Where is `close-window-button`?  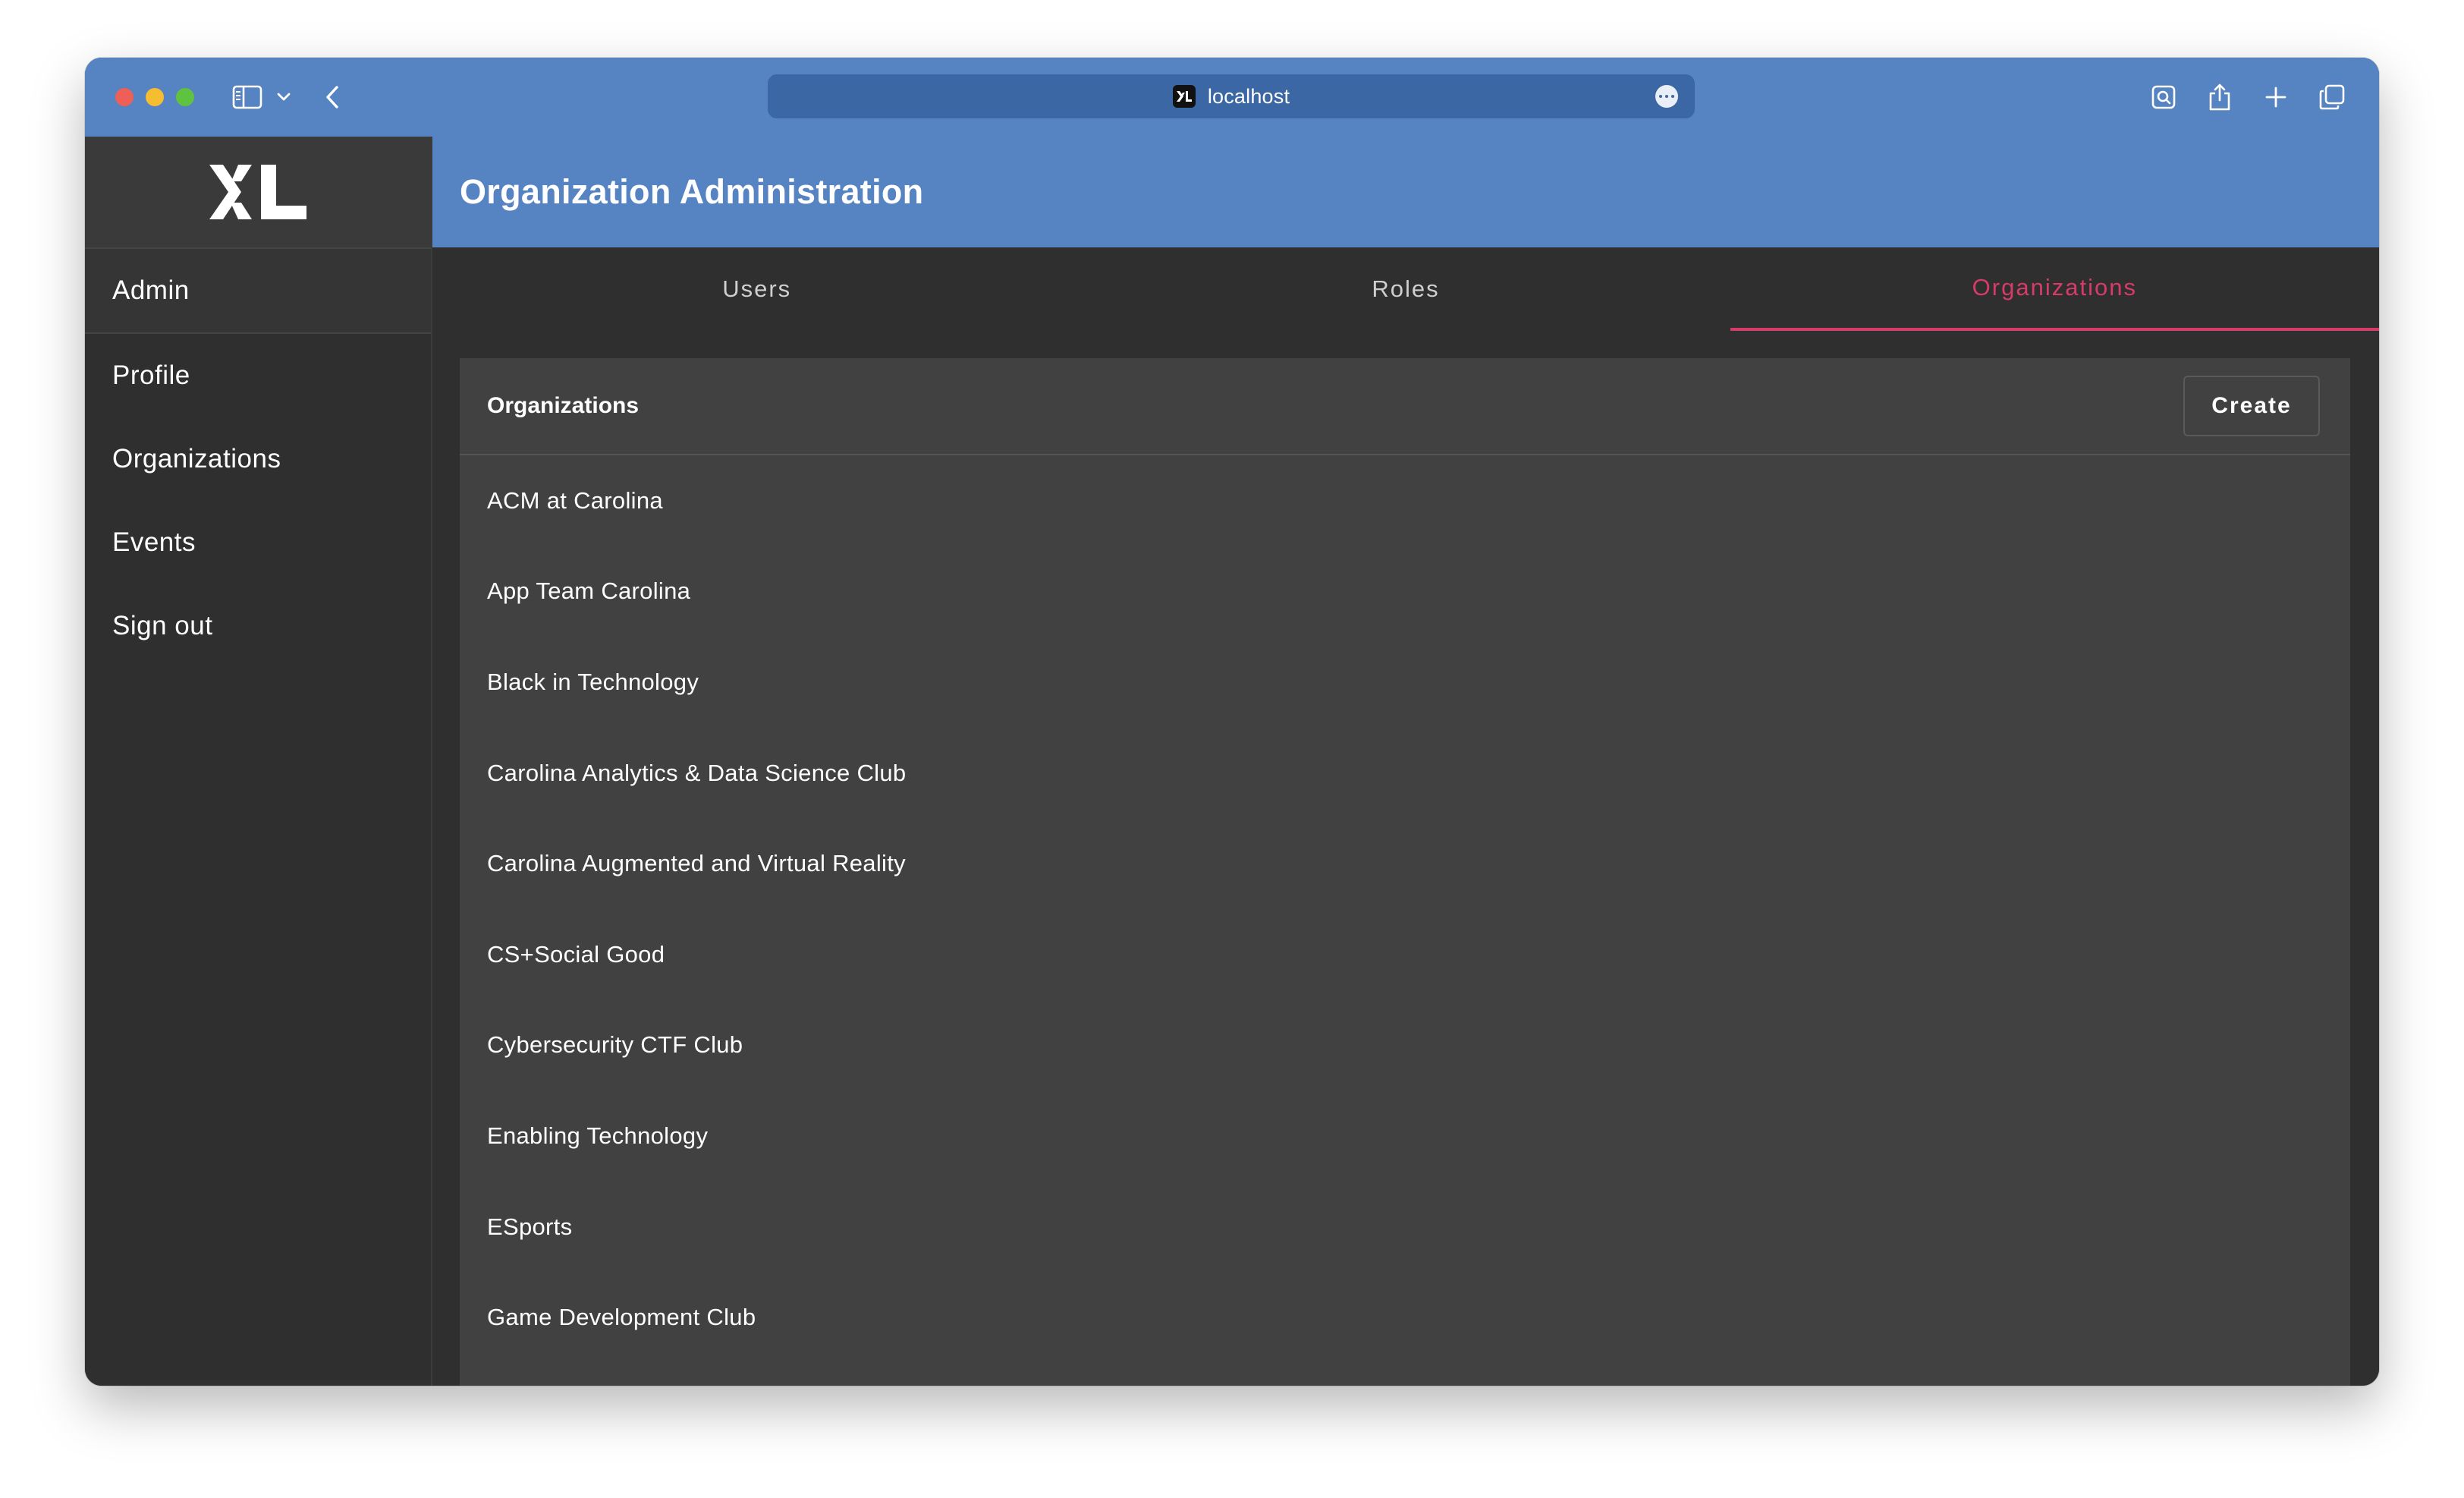
close-window-button is located at coordinates (124, 97).